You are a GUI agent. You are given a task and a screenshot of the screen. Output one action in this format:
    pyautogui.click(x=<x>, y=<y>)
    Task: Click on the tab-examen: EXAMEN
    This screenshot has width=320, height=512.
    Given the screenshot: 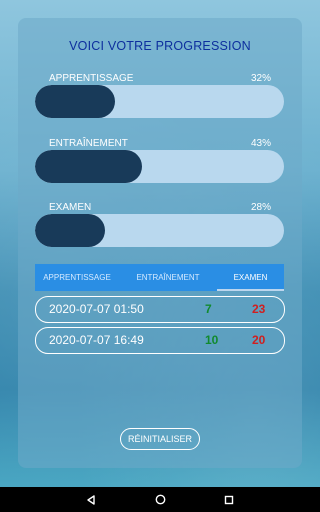 What is the action you would take?
    pyautogui.click(x=250, y=277)
    